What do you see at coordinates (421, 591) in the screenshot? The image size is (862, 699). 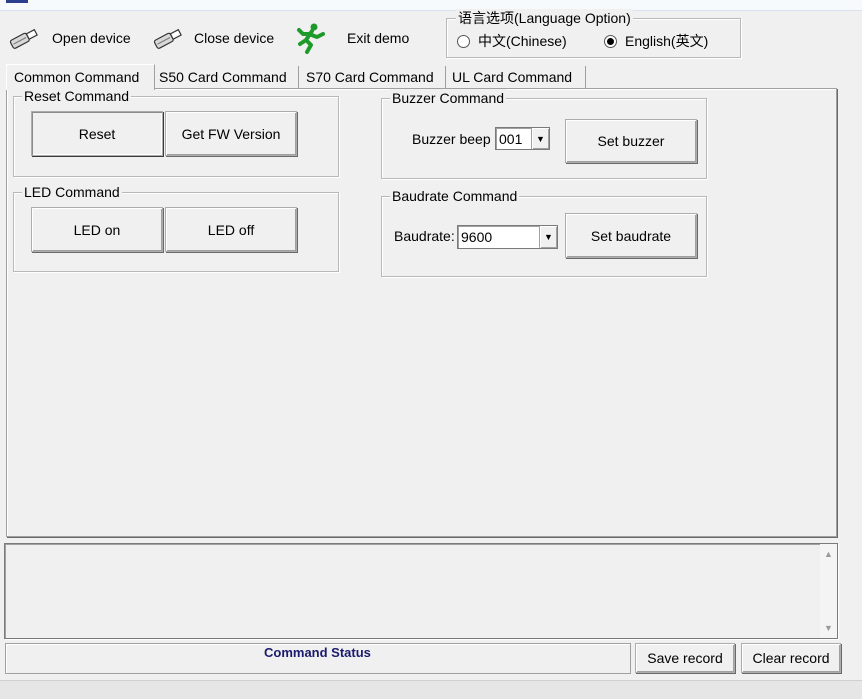 I see `log-textarea: ▲ ▼` at bounding box center [421, 591].